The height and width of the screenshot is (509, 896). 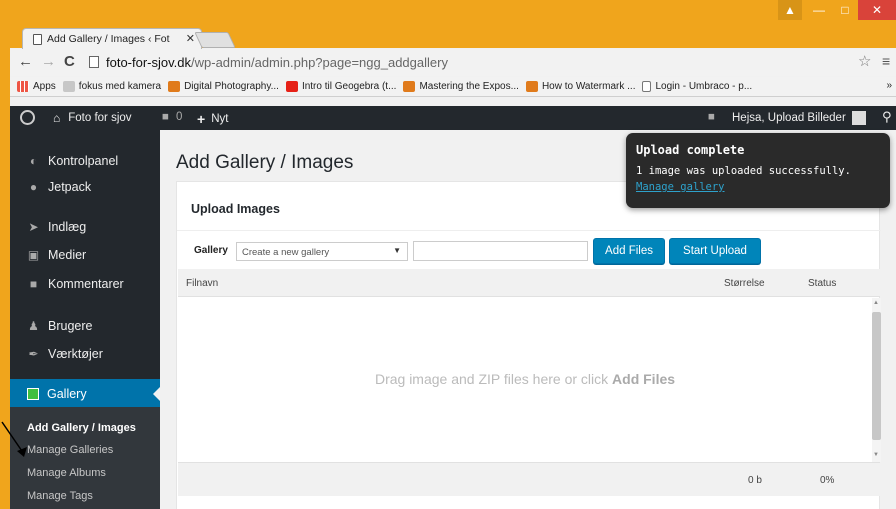 What do you see at coordinates (886, 61) in the screenshot?
I see `browser-menu-icon: ≡` at bounding box center [886, 61].